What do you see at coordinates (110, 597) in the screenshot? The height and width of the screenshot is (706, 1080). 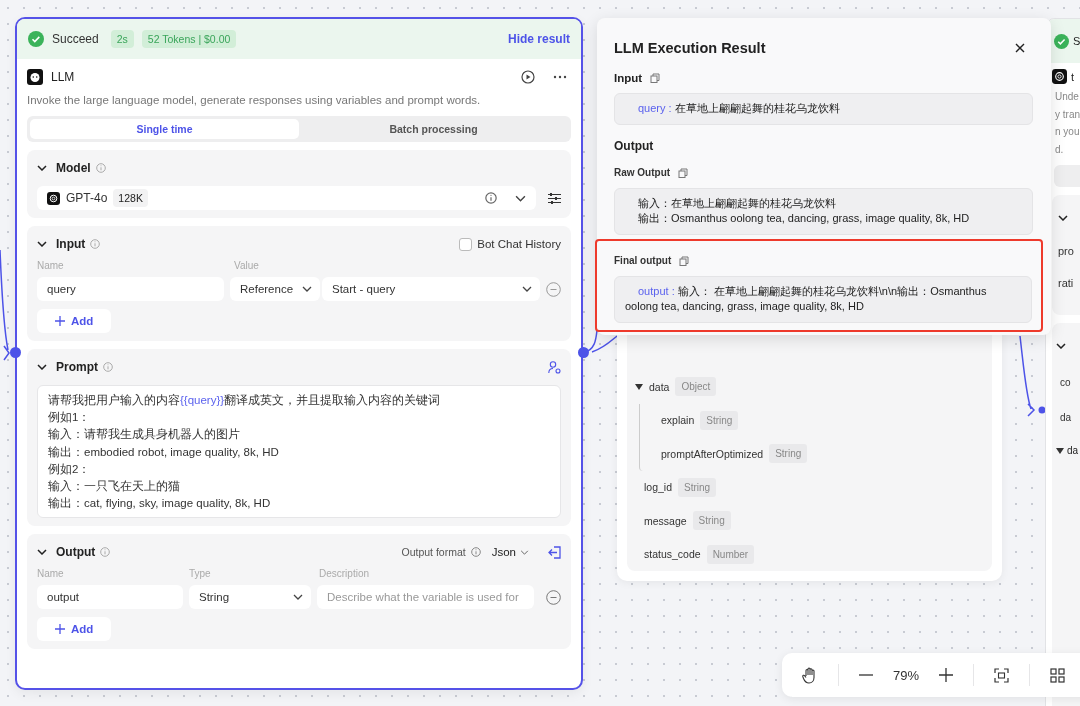 I see `name-field: output` at bounding box center [110, 597].